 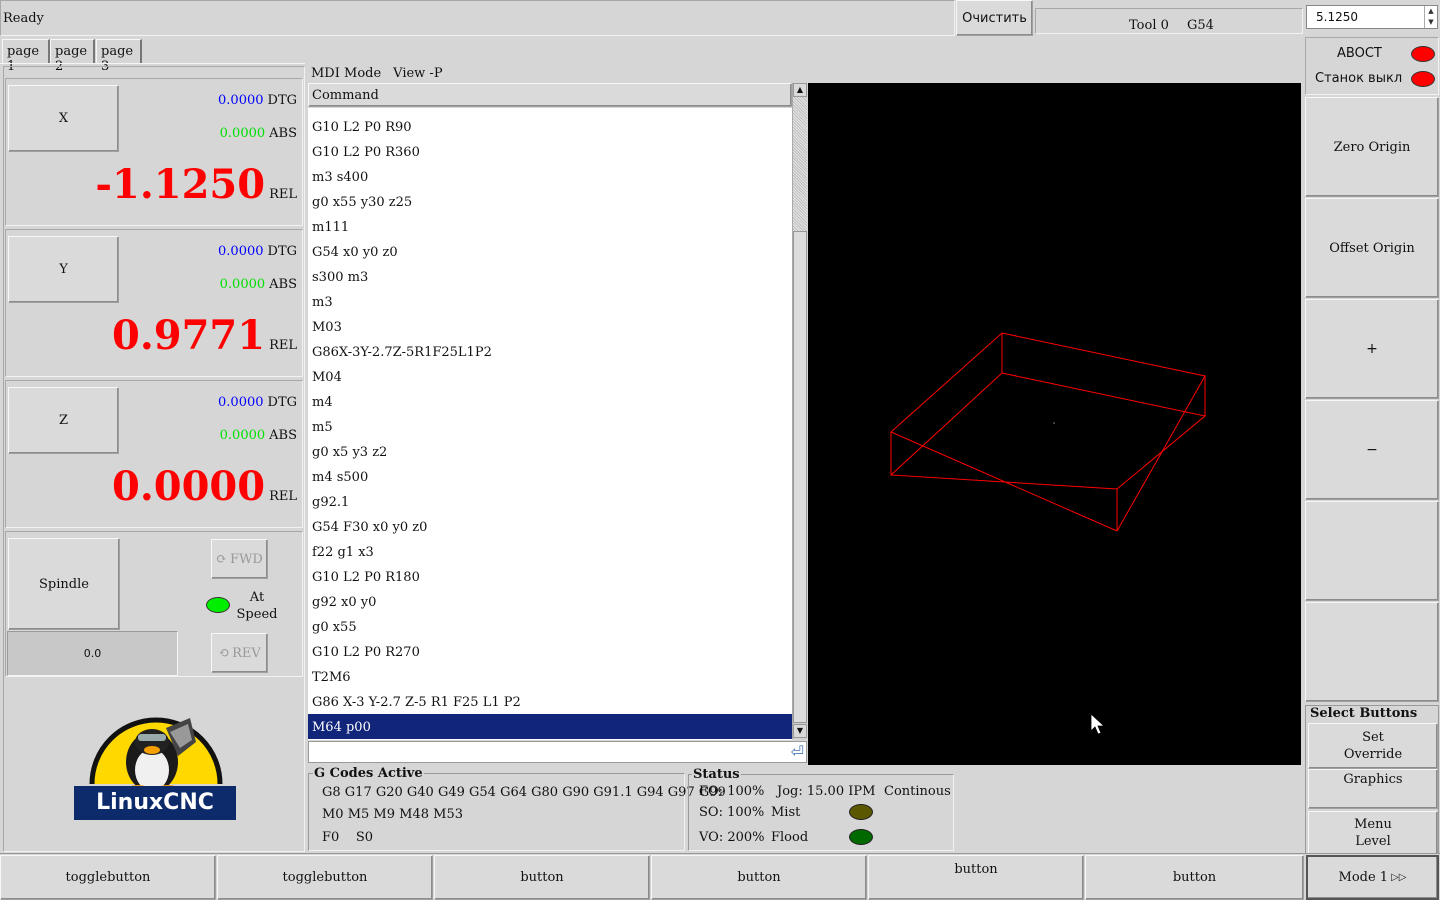 I want to click on jog-increment-spinbox: 5.1250 ▲ ▼, so click(x=1372, y=17).